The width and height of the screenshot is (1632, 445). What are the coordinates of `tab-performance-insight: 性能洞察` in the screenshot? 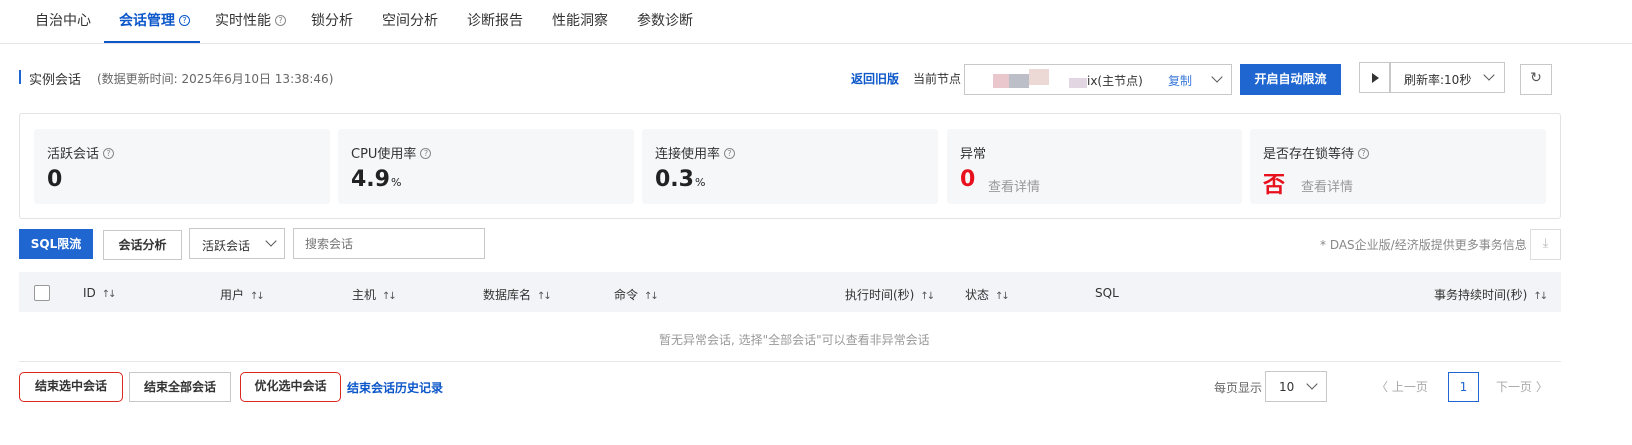 It's located at (580, 21).